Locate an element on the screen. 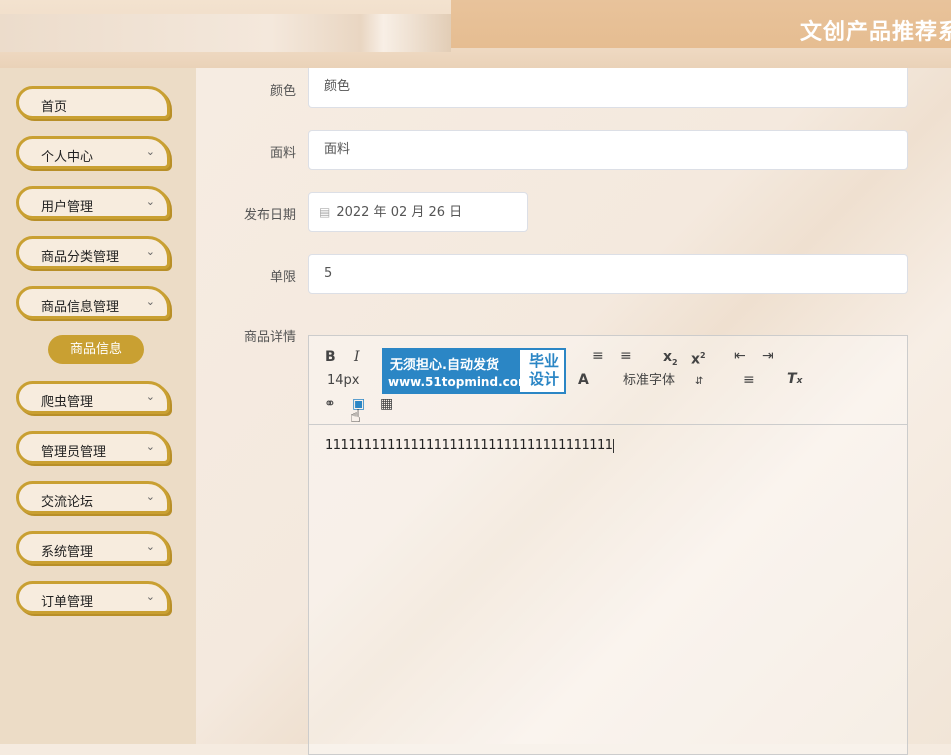 The image size is (951, 755). sidebar-item-label: 个人中心 is located at coordinates (67, 157).